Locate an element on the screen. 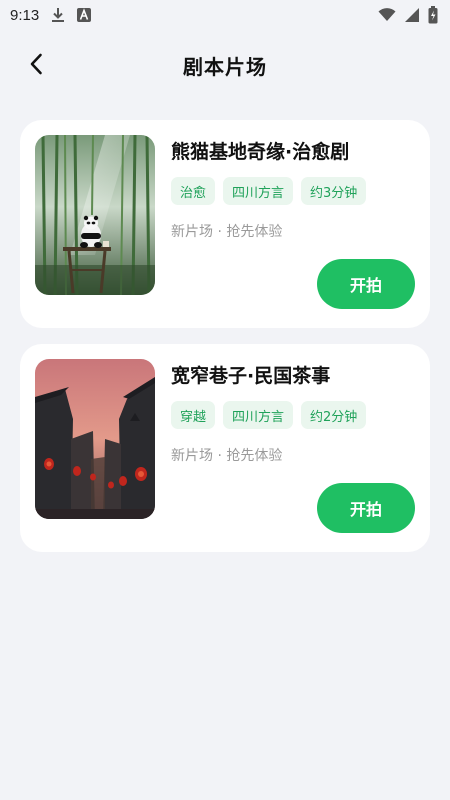  script-title: 宽窄巷子·民国茶事 is located at coordinates (251, 376).